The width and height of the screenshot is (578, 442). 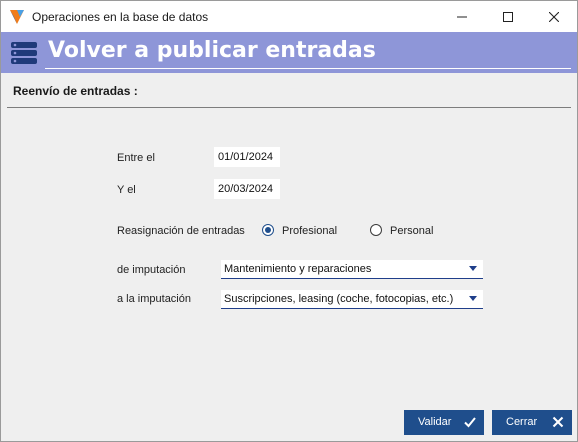 I want to click on close-window-button, so click(x=554, y=16).